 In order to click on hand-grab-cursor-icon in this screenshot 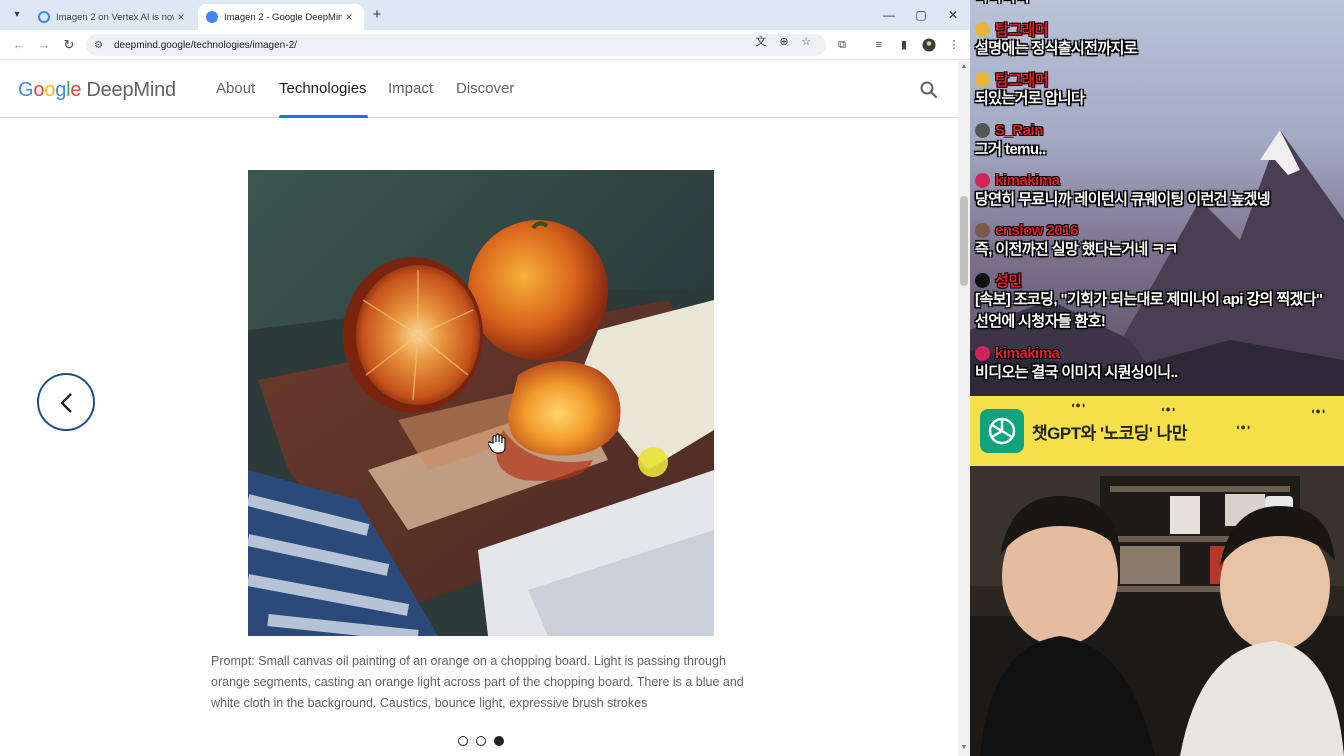, I will do `click(497, 444)`.